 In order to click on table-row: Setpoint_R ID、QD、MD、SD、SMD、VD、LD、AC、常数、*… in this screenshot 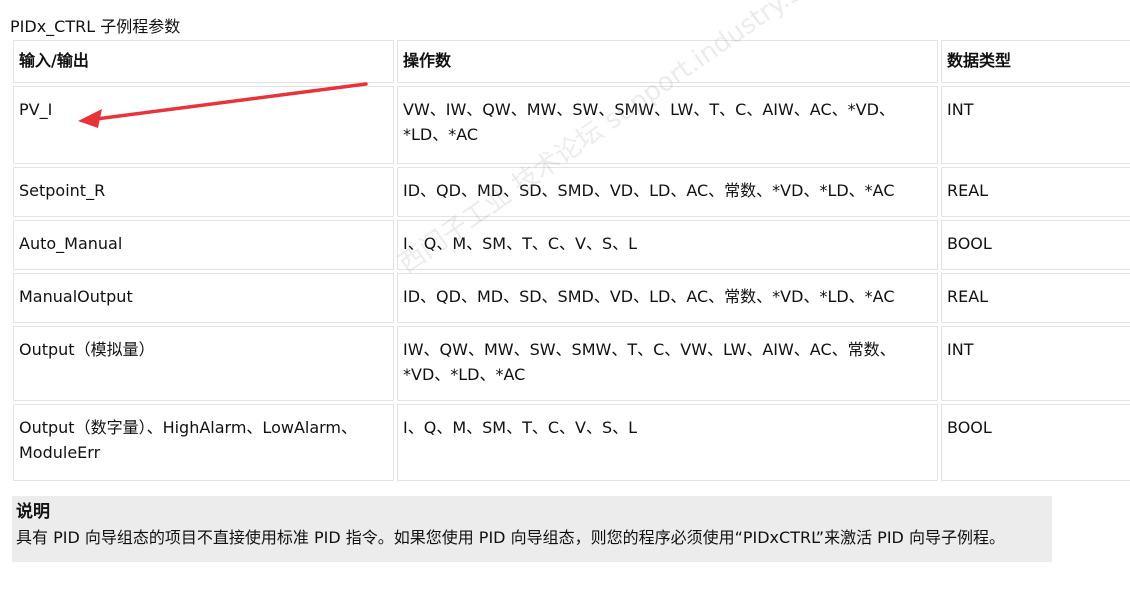, I will do `click(571, 192)`.